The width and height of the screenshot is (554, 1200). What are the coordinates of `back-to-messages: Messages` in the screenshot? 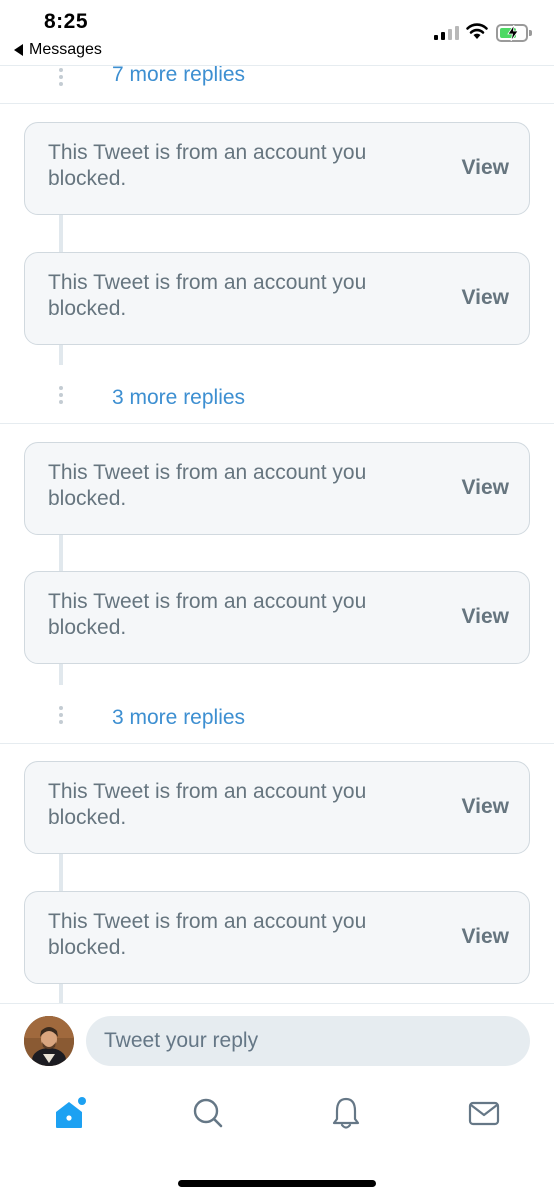 It's located at (58, 50).